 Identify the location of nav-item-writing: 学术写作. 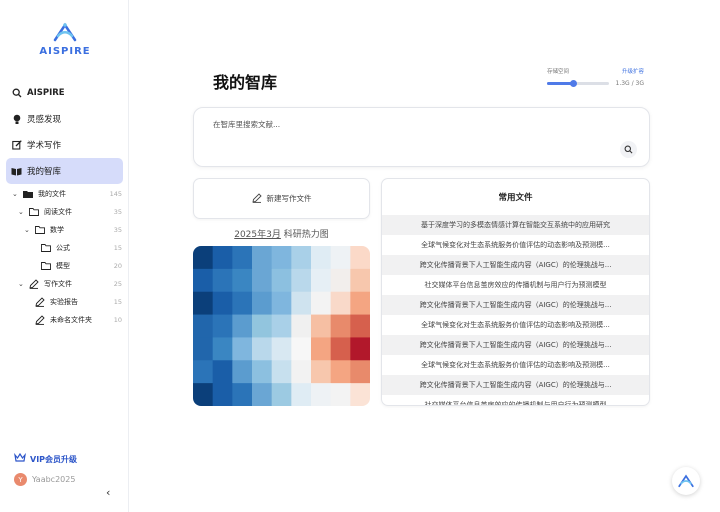
(64, 145).